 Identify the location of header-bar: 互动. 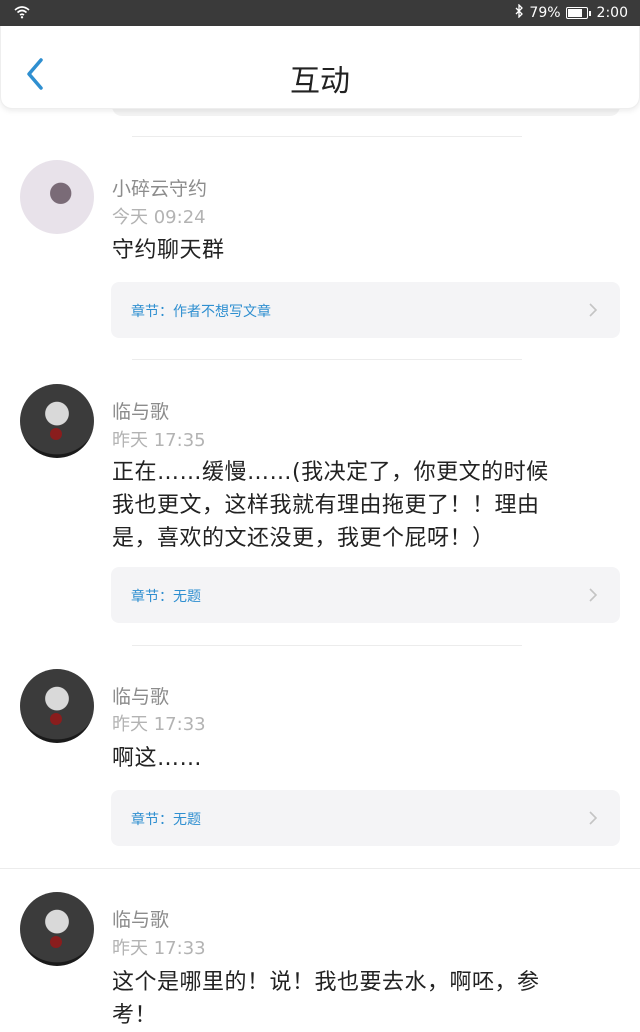
(320, 67).